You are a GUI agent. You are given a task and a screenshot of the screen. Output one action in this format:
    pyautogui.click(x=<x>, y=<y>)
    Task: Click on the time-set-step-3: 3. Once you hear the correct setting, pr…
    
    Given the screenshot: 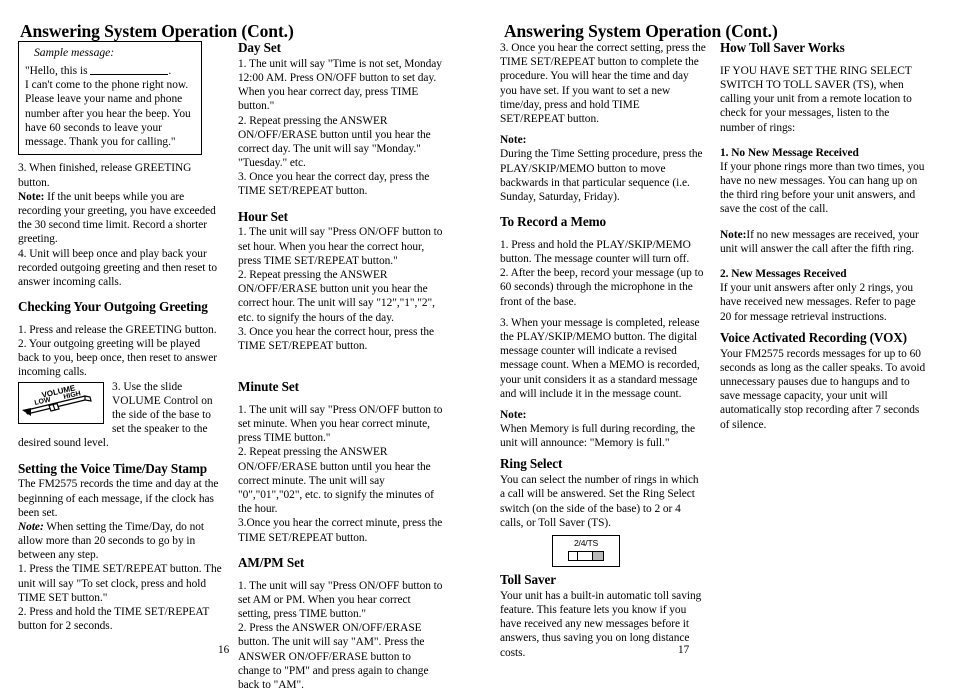 What is the action you would take?
    pyautogui.click(x=603, y=83)
    